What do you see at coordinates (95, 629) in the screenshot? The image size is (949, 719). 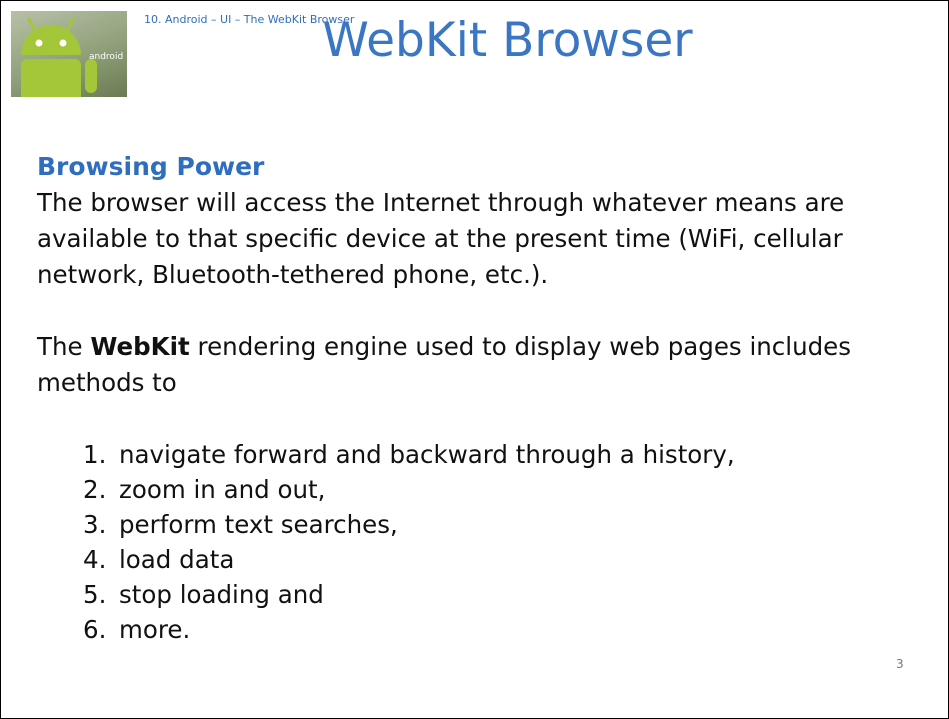 I see `list-number: 6.` at bounding box center [95, 629].